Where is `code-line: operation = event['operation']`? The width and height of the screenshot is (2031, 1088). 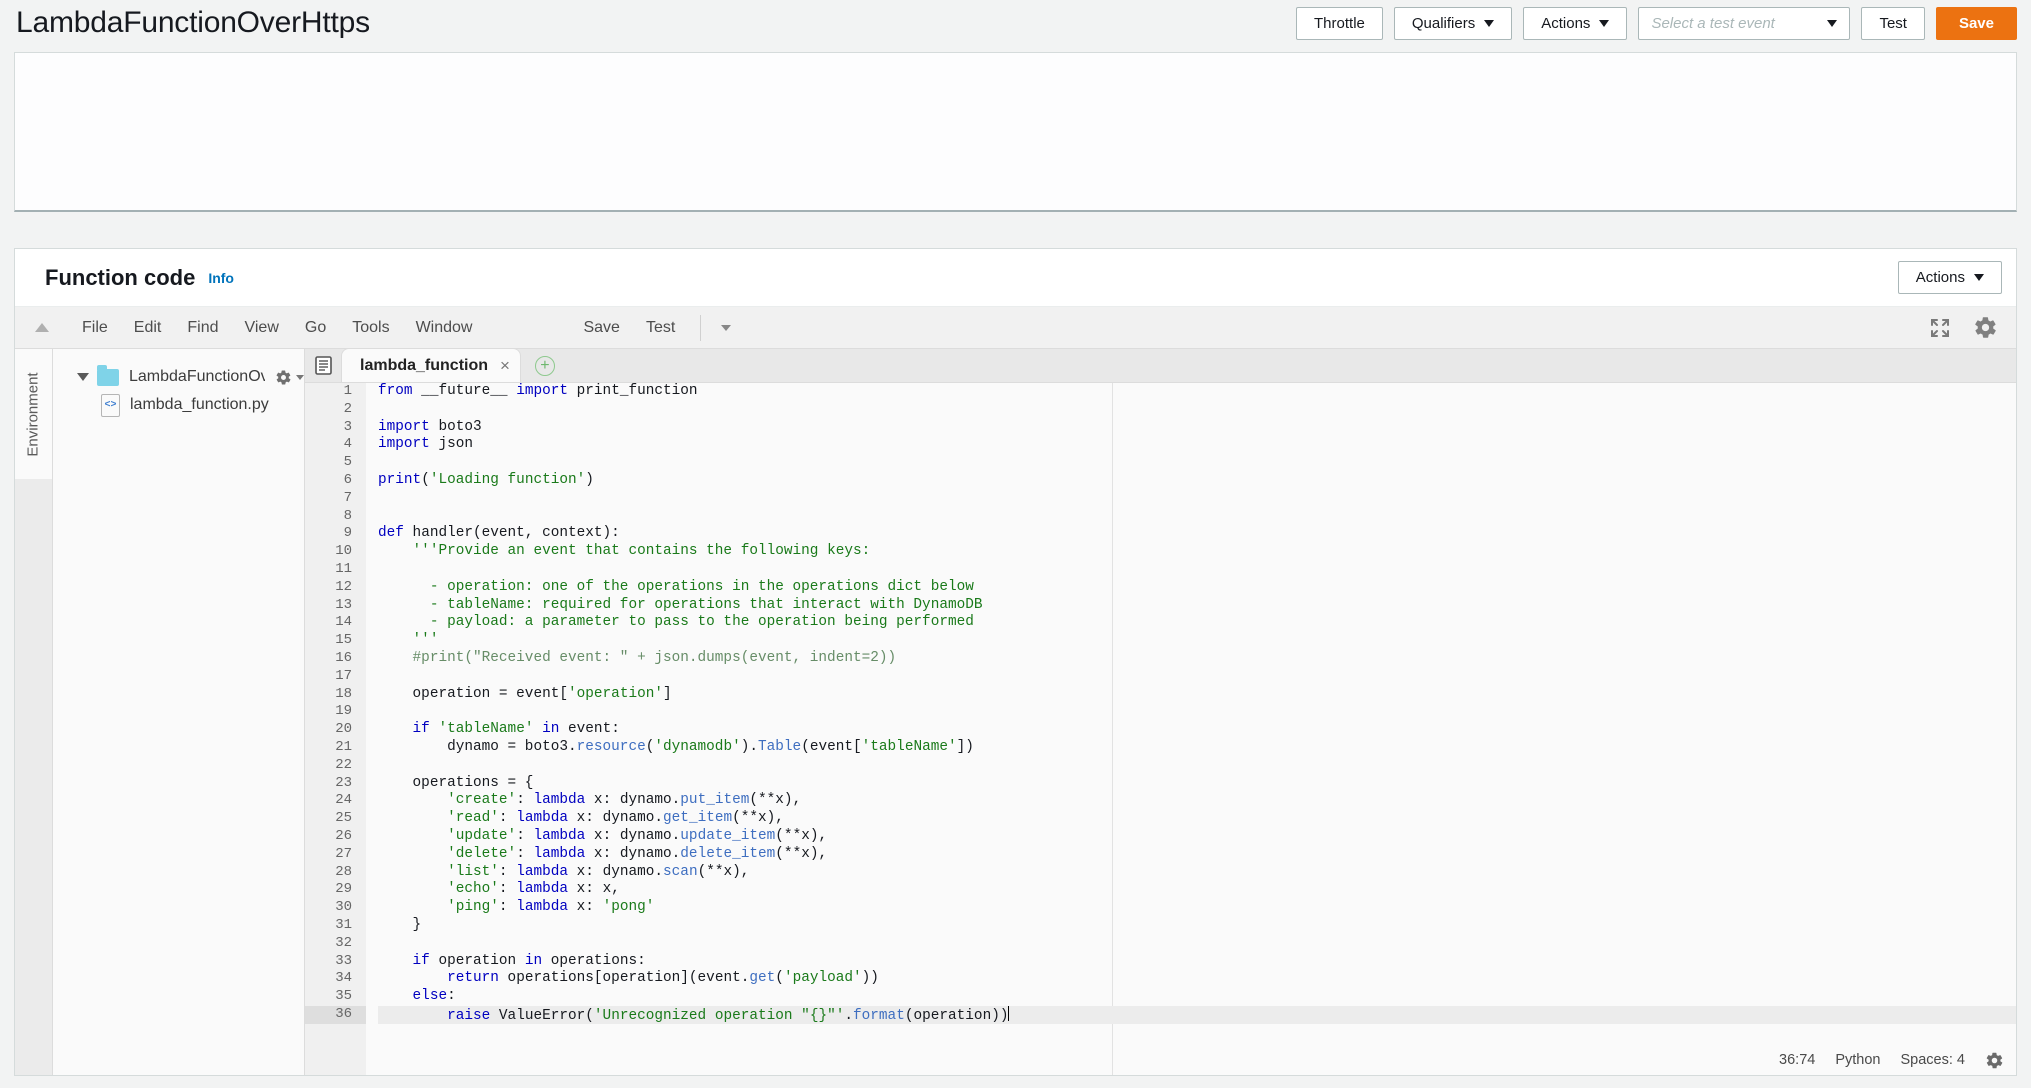 code-line: operation = event['operation'] is located at coordinates (525, 693).